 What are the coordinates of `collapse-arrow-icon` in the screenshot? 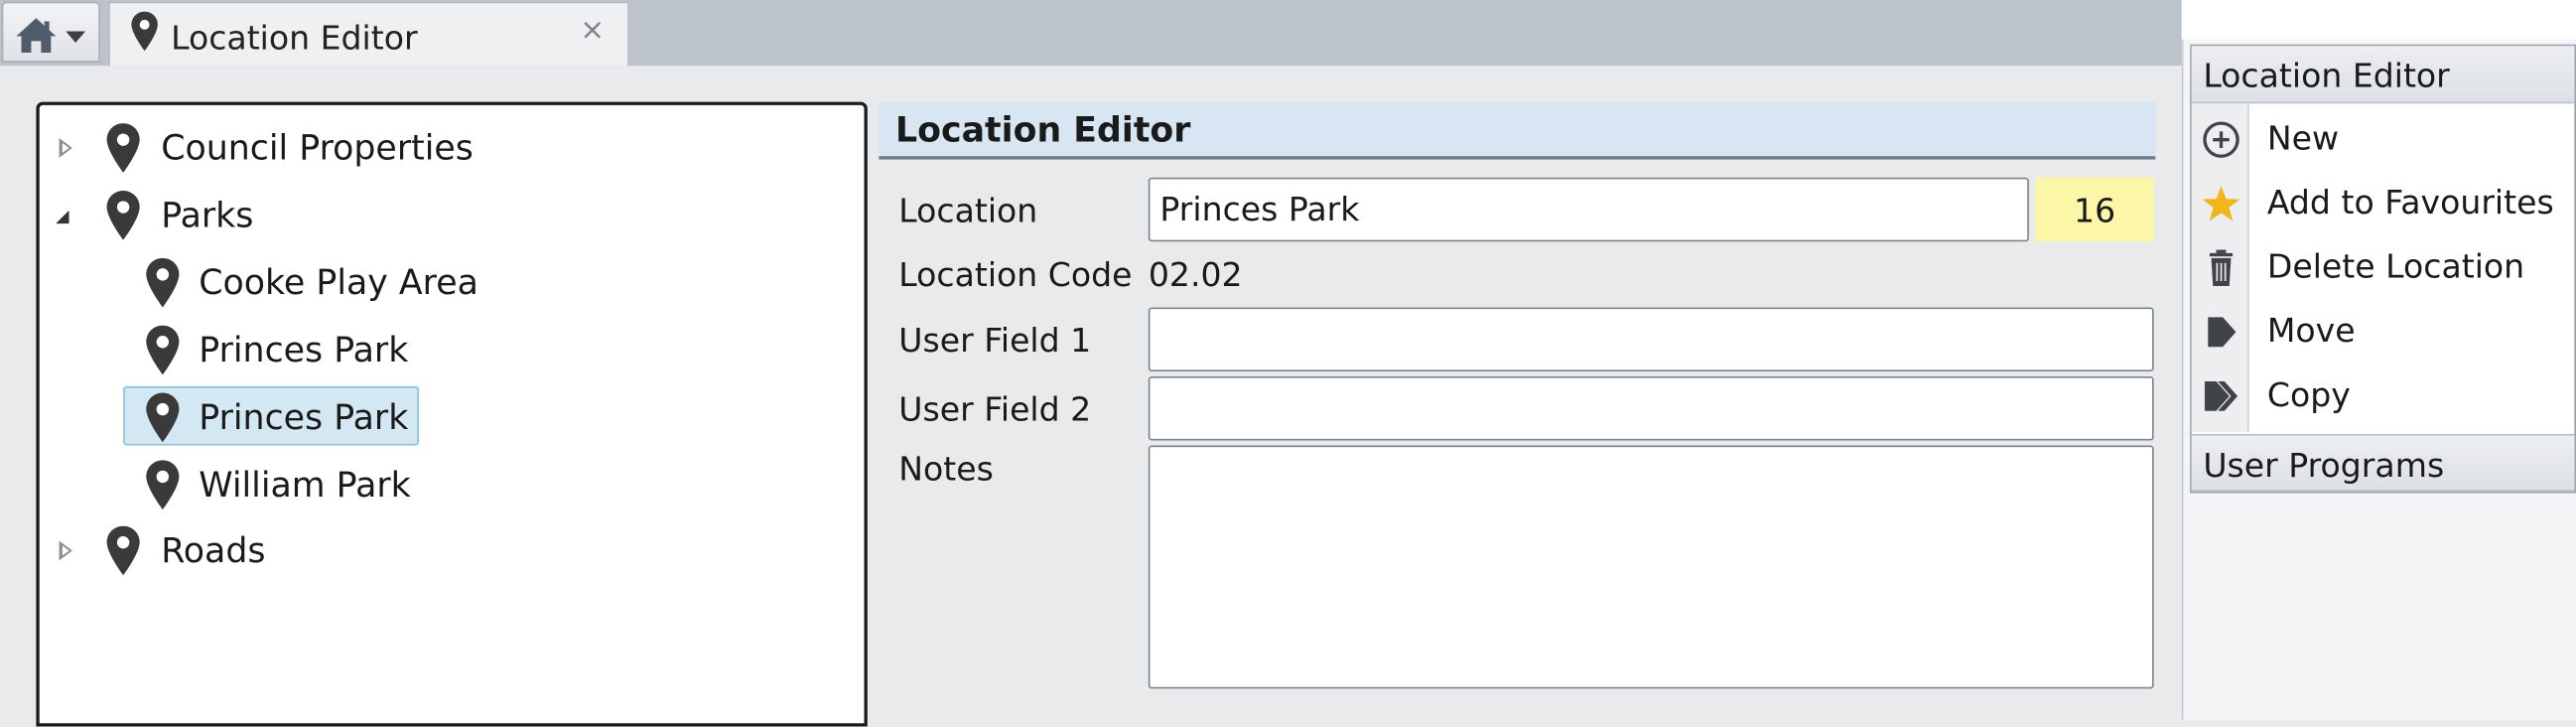 It's located at (62, 217).